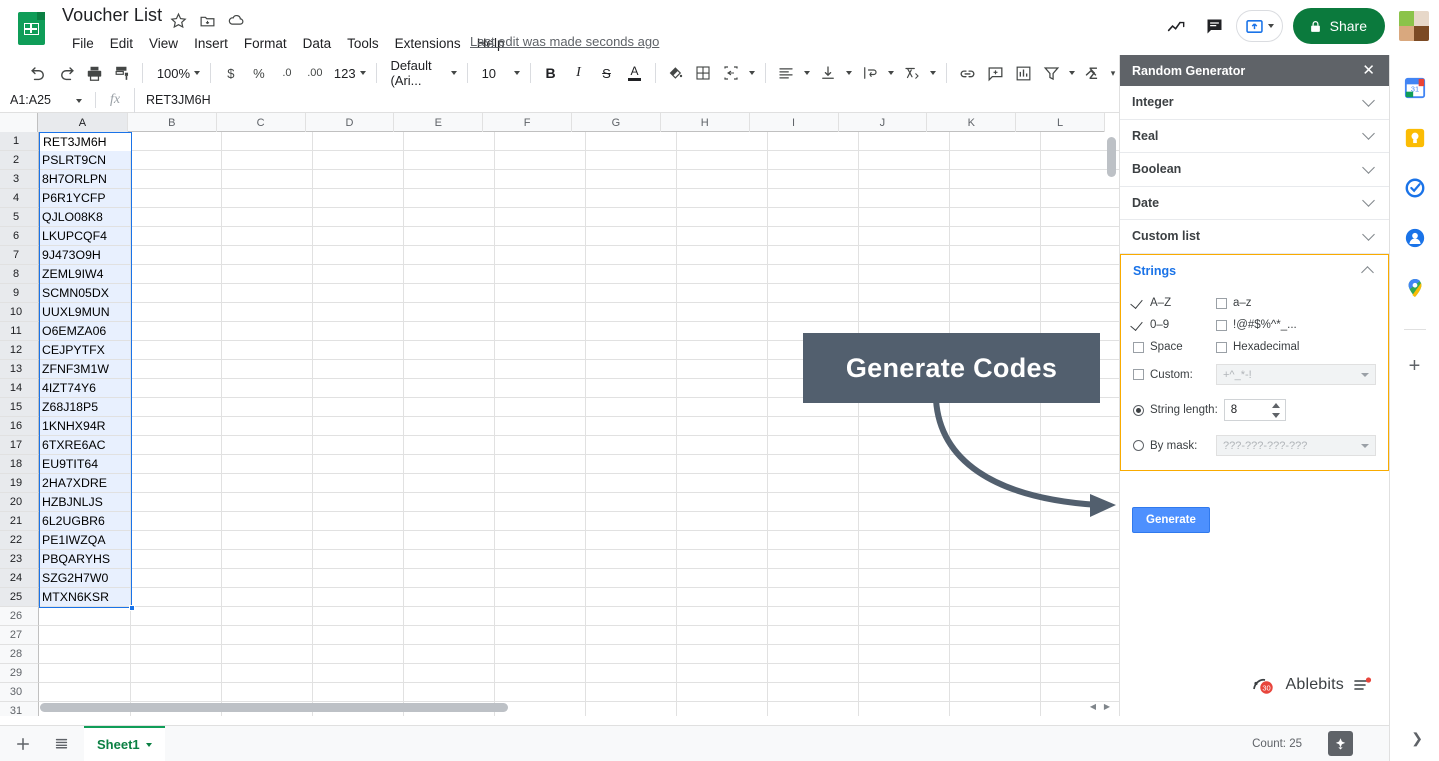 The image size is (1439, 761). Describe the element at coordinates (358, 502) in the screenshot. I see `cell-D20` at that location.